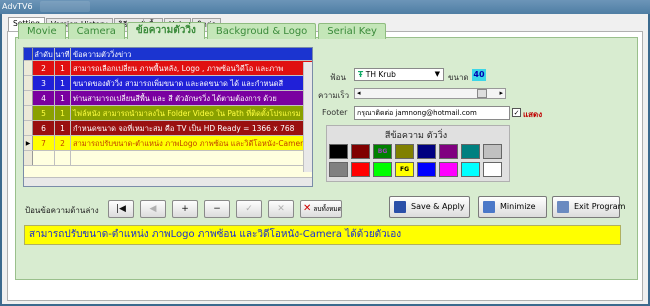 The width and height of the screenshot is (650, 306). Describe the element at coordinates (44, 83) in the screenshot. I see `row-order-cell: 3` at that location.